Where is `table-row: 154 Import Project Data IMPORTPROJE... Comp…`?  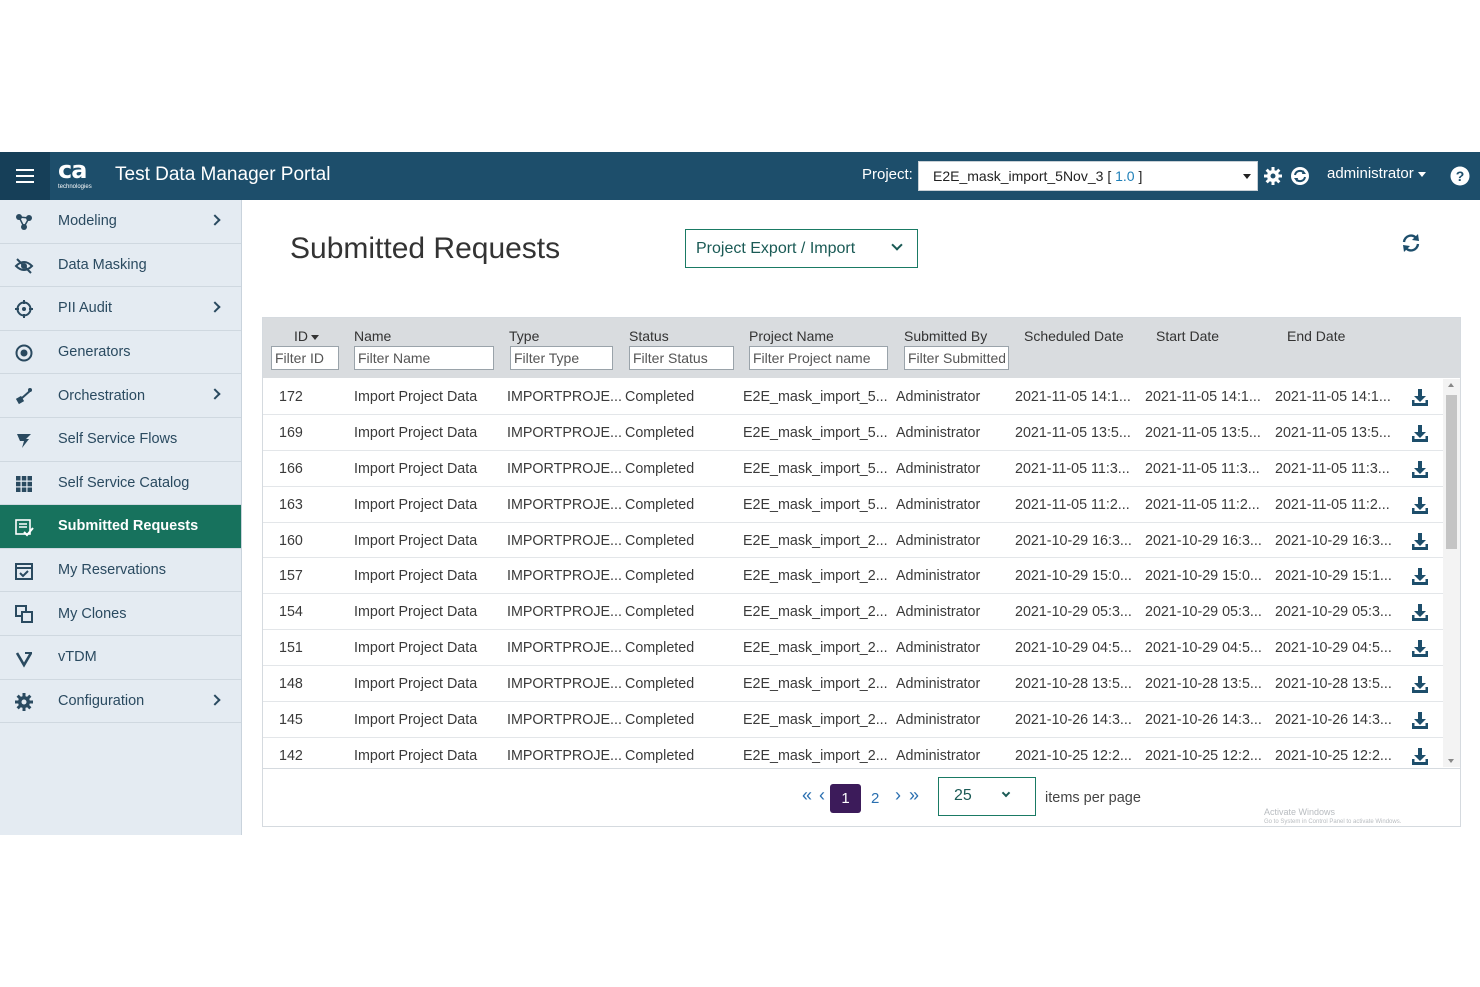
table-row: 154 Import Project Data IMPORTPROJE... Comp… is located at coordinates (853, 612).